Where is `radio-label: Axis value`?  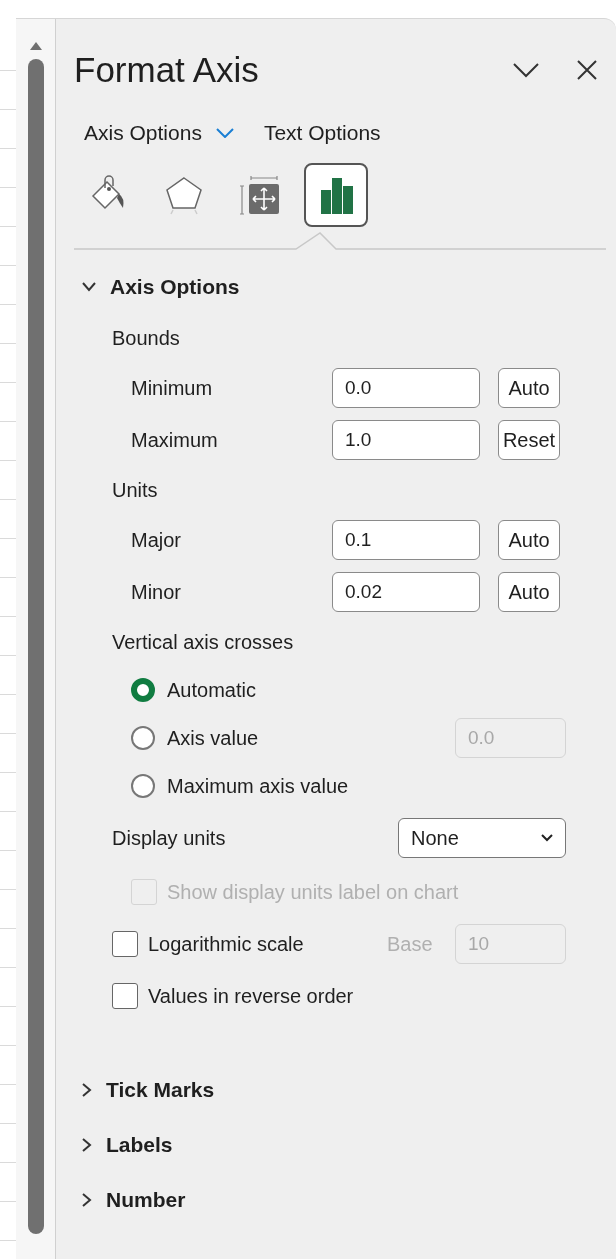
radio-label: Axis value is located at coordinates (213, 738).